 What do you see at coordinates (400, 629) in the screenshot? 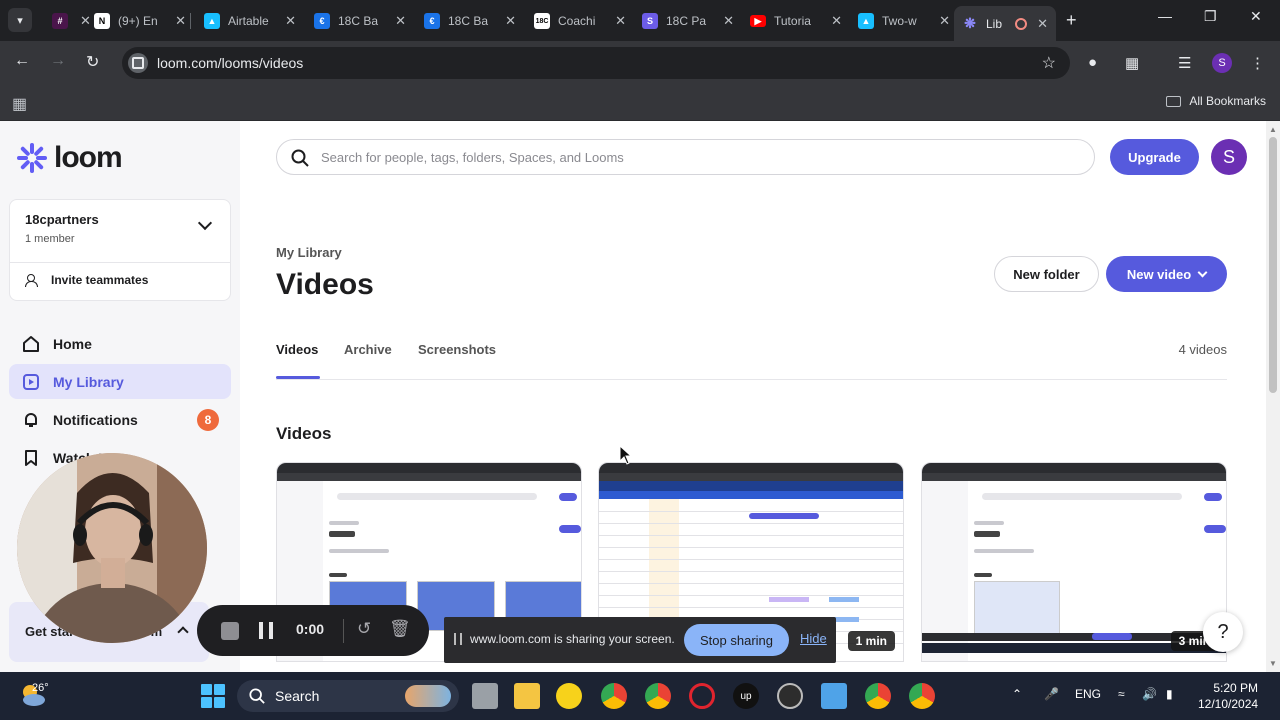
I see `trash-icon: 🗑` at bounding box center [400, 629].